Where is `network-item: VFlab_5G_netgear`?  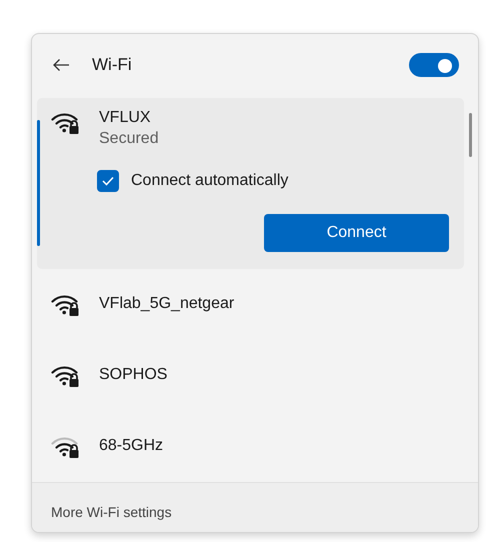
network-item: VFlab_5G_netgear is located at coordinates (250, 304).